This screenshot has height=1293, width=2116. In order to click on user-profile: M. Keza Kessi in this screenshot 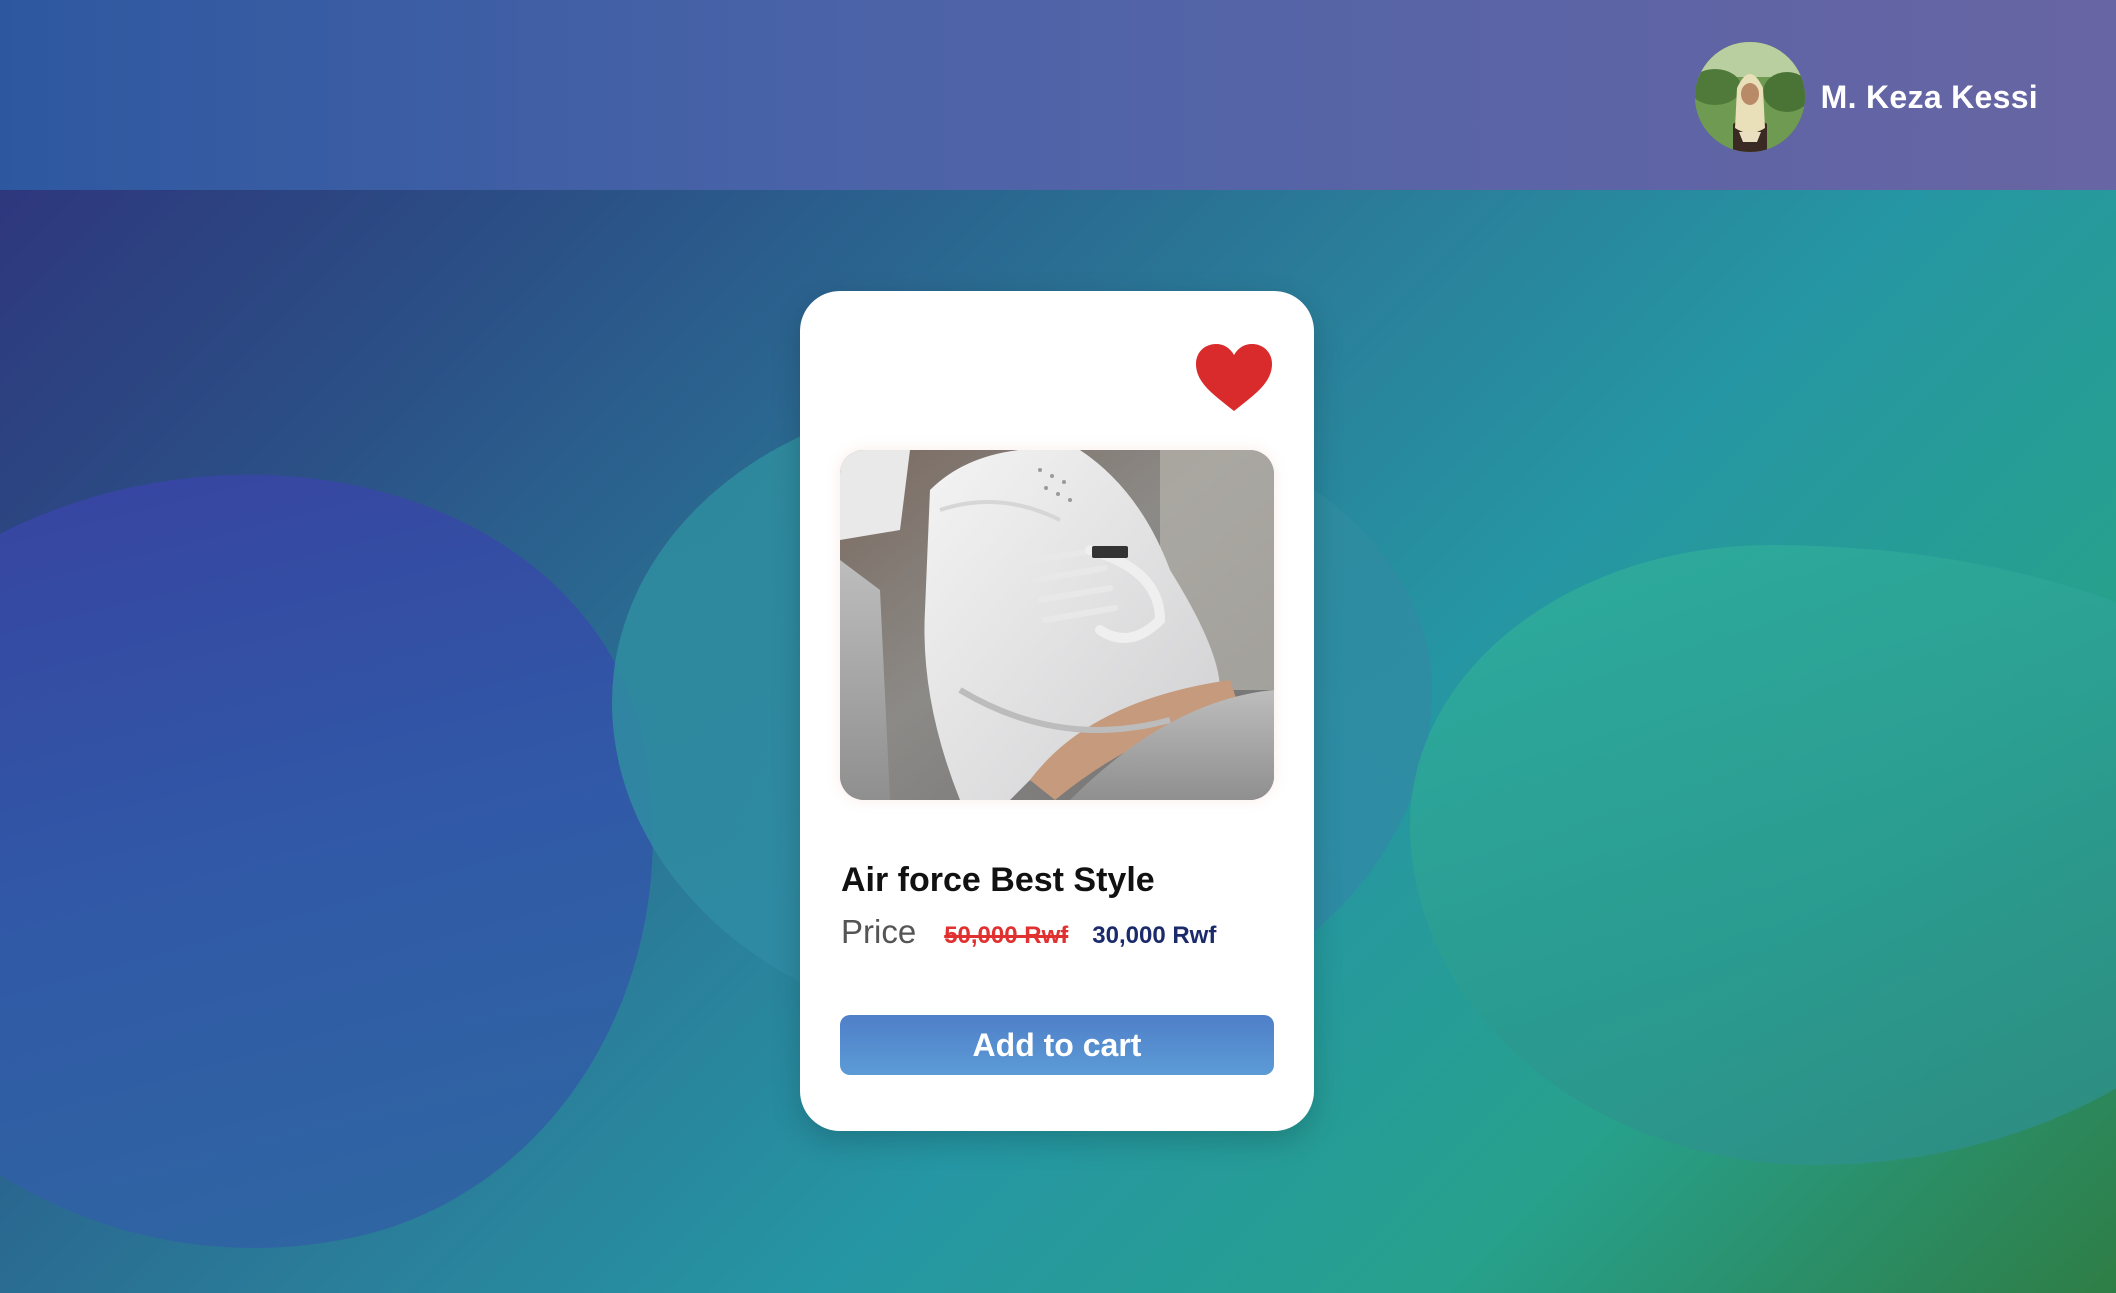, I will do `click(1866, 97)`.